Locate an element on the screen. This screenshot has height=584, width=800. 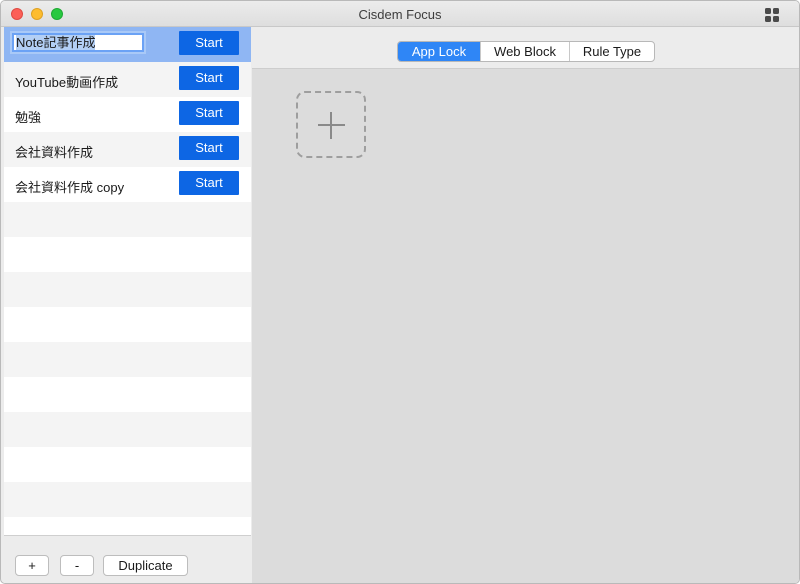
plus-icon-stroke is located at coordinates (331, 125).